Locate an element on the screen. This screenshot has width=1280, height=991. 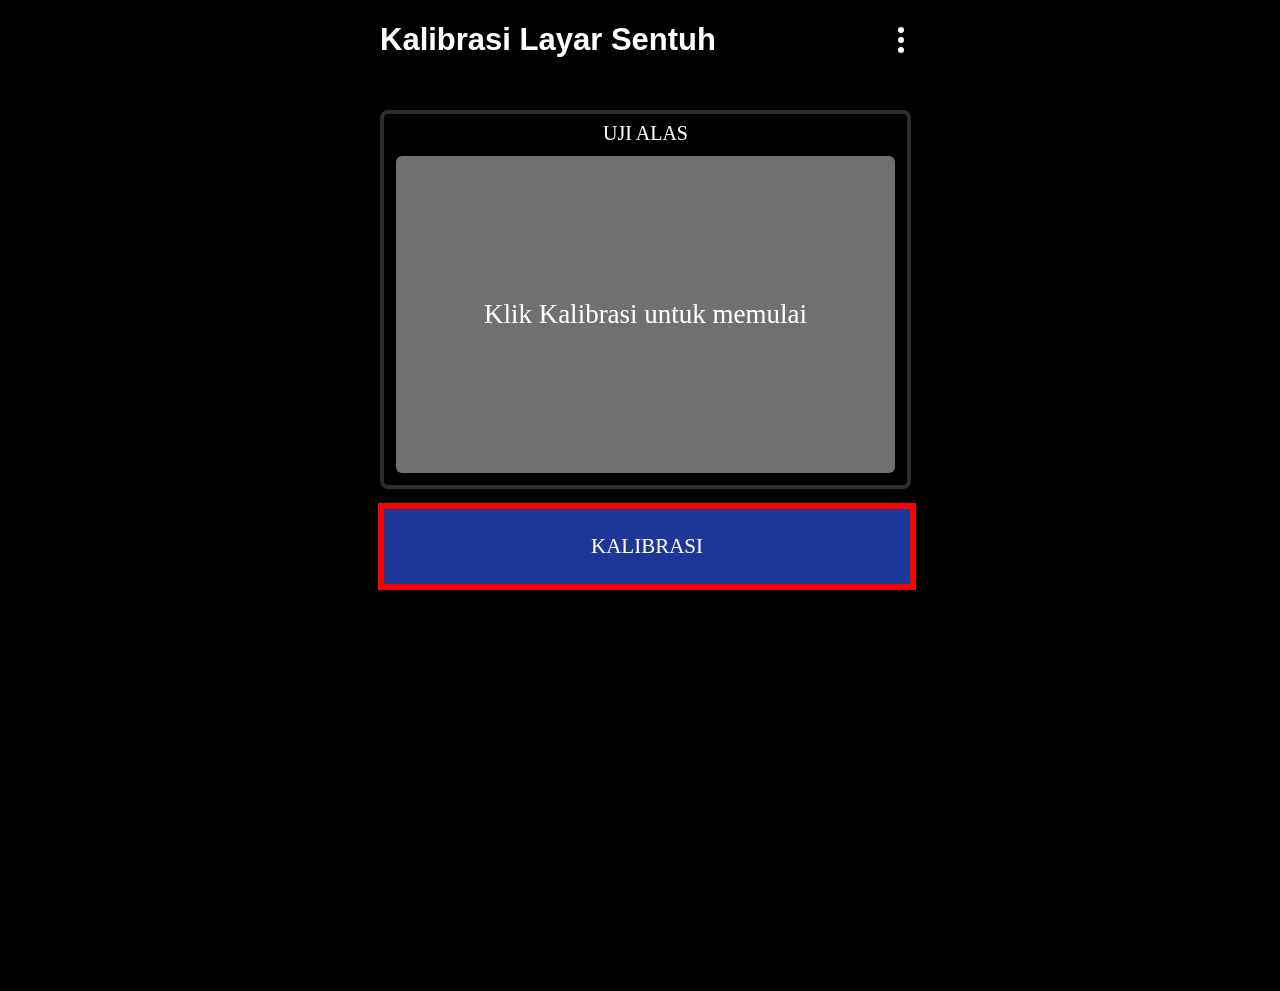
instruction-text: Klik Kalibrasi untuk memulai is located at coordinates (645, 315).